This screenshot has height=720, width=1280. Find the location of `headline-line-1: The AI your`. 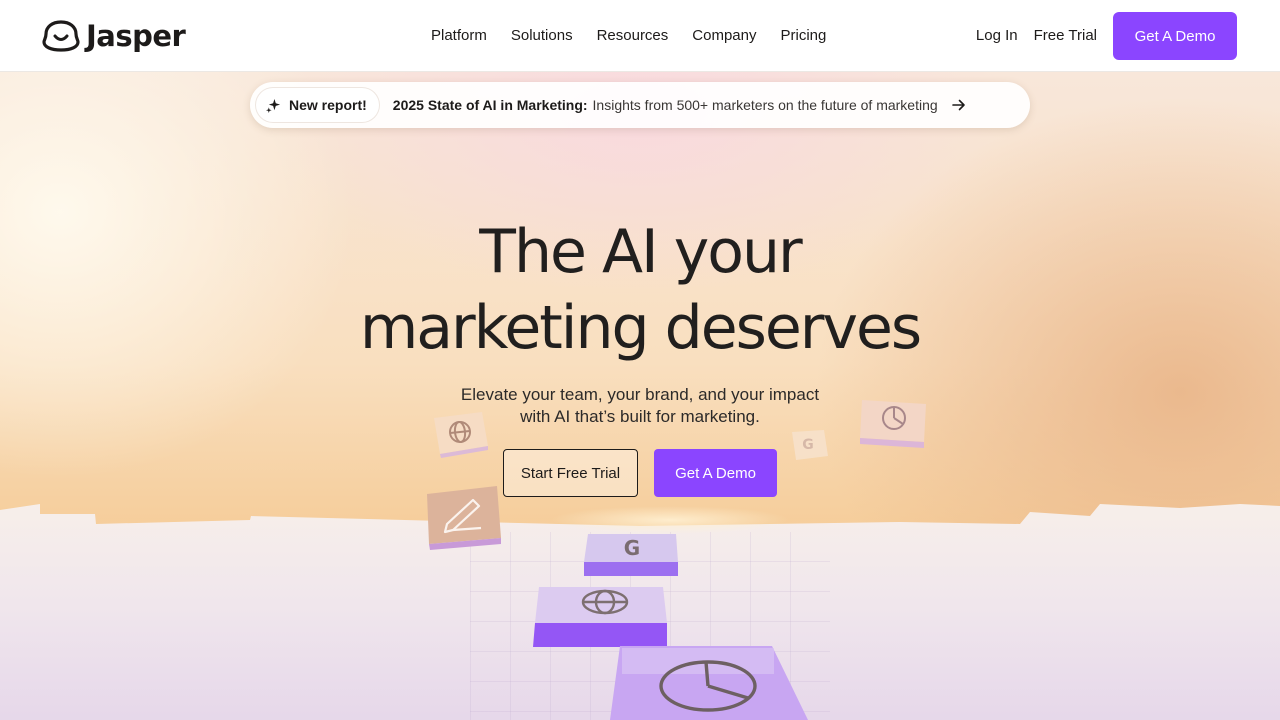

headline-line-1: The AI your is located at coordinates (640, 252).